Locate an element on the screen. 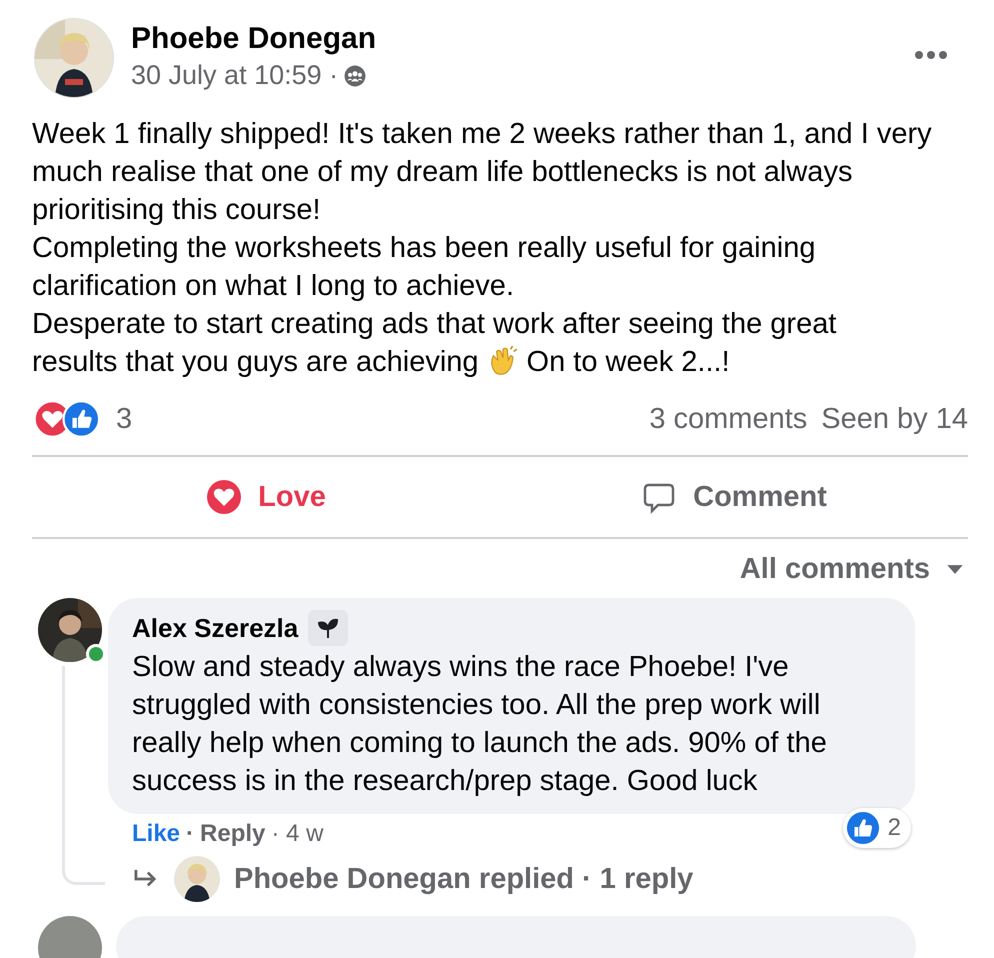  like-count: 2 is located at coordinates (894, 828).